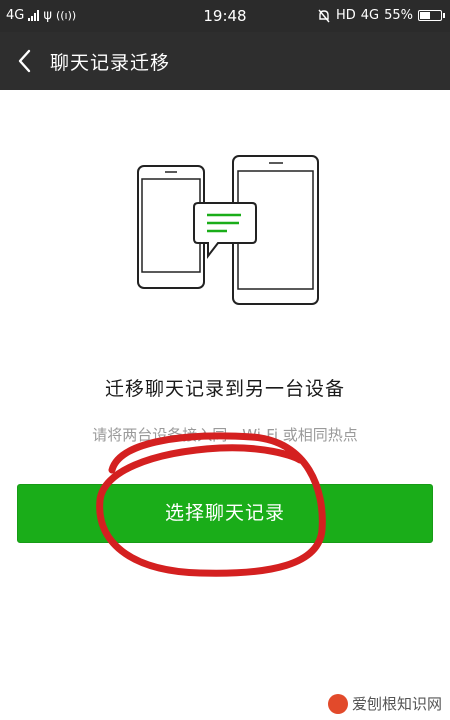 This screenshot has height=720, width=450. I want to click on battery-icon, so click(431, 15).